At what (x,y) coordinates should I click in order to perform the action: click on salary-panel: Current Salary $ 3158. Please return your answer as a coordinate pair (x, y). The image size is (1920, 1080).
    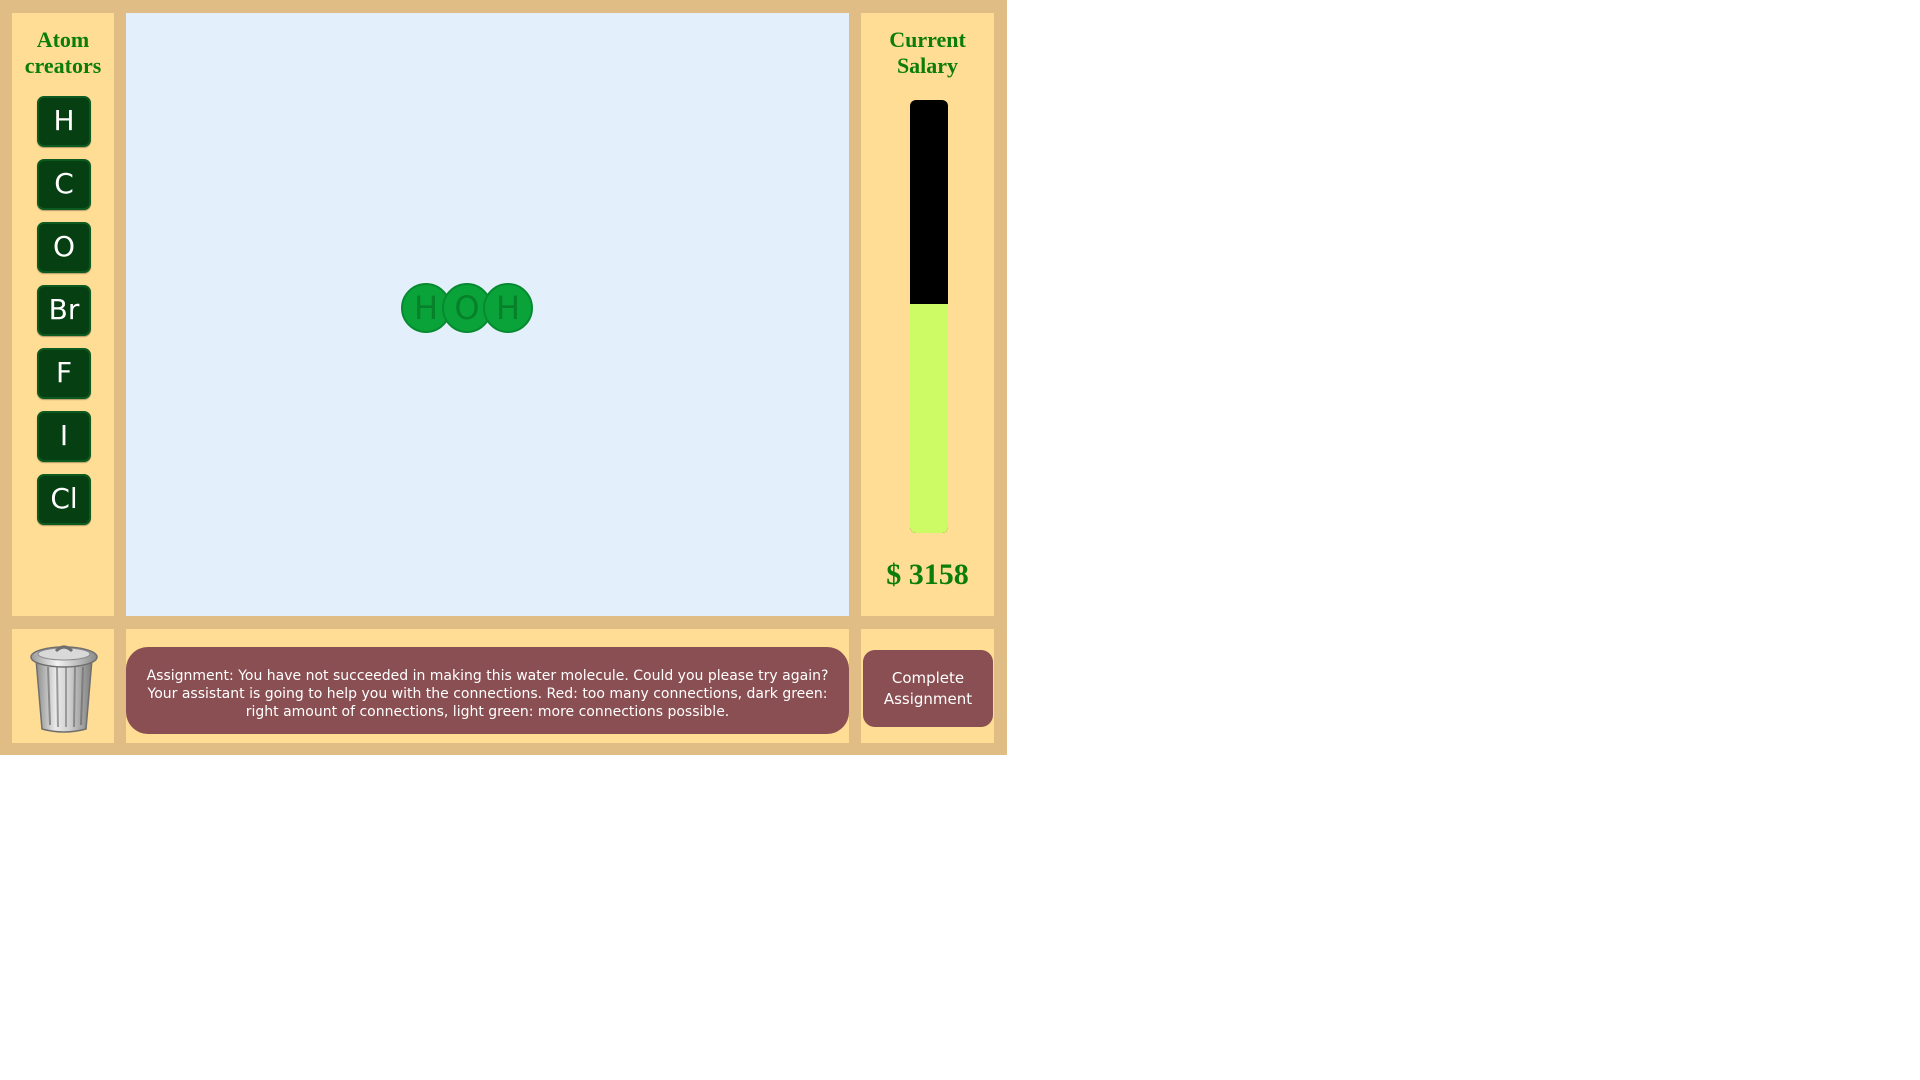
    Looking at the image, I should click on (927, 314).